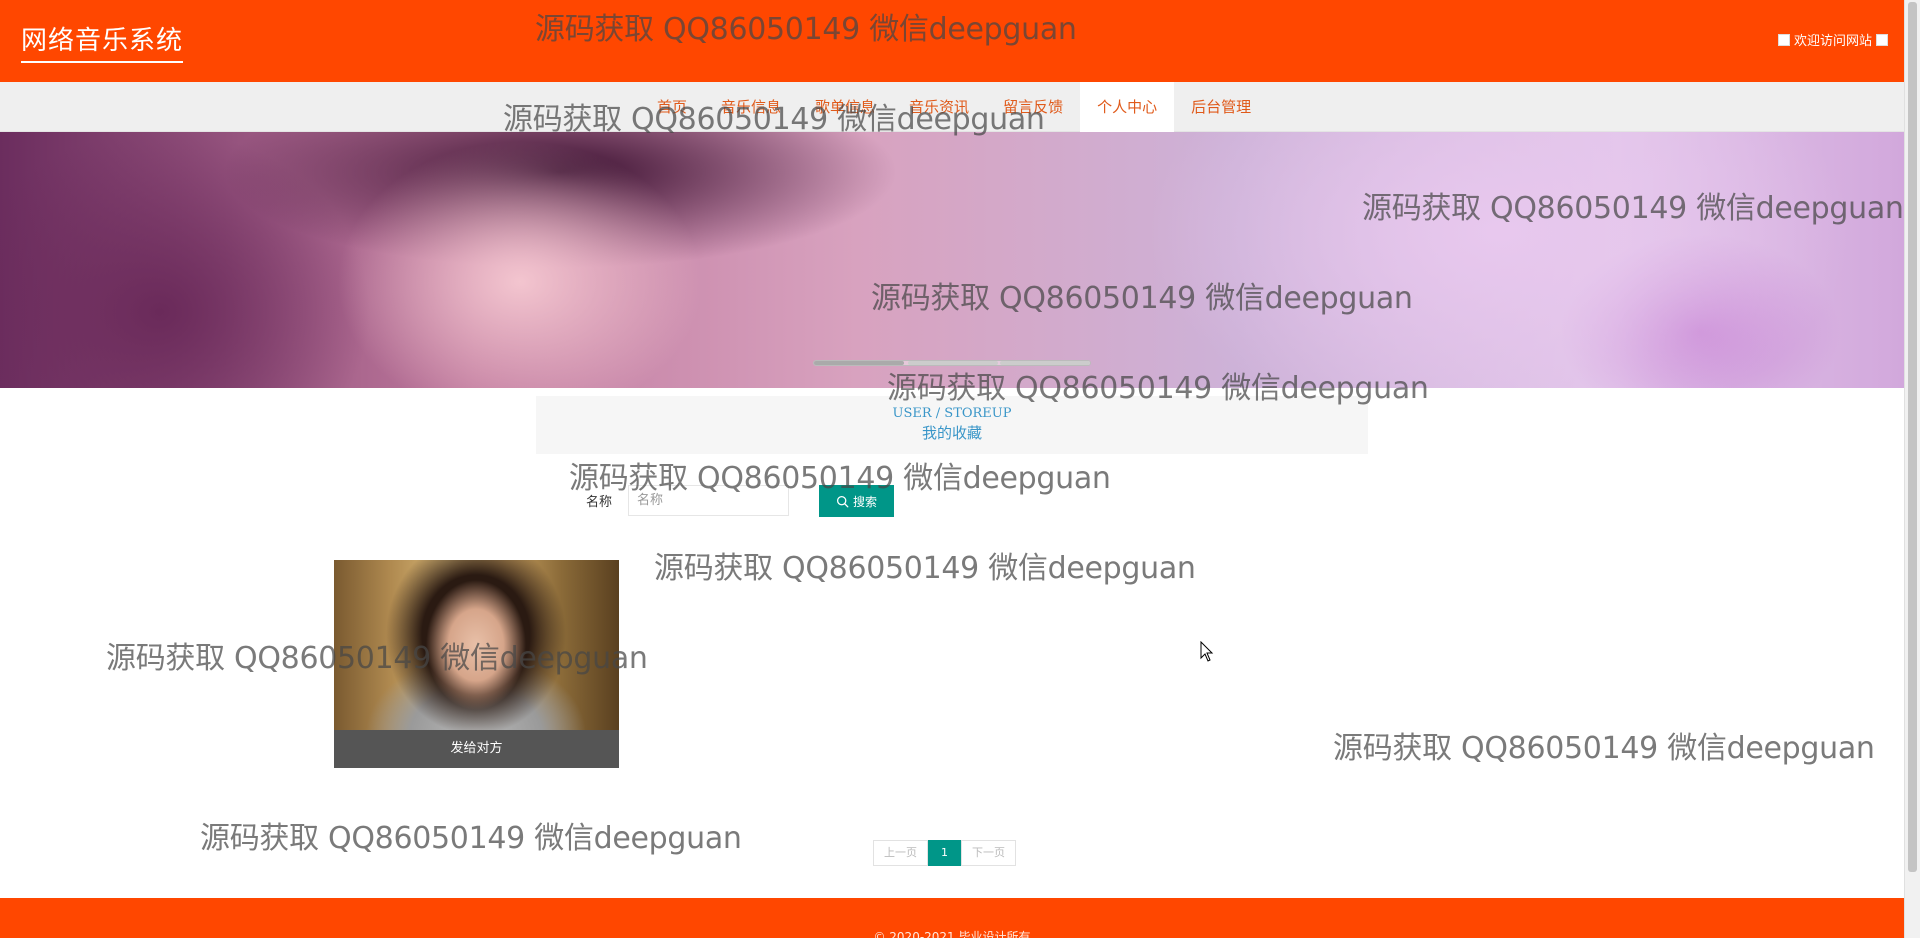  I want to click on site-header: 网络音乐系统 欢迎访问网站, so click(952, 41).